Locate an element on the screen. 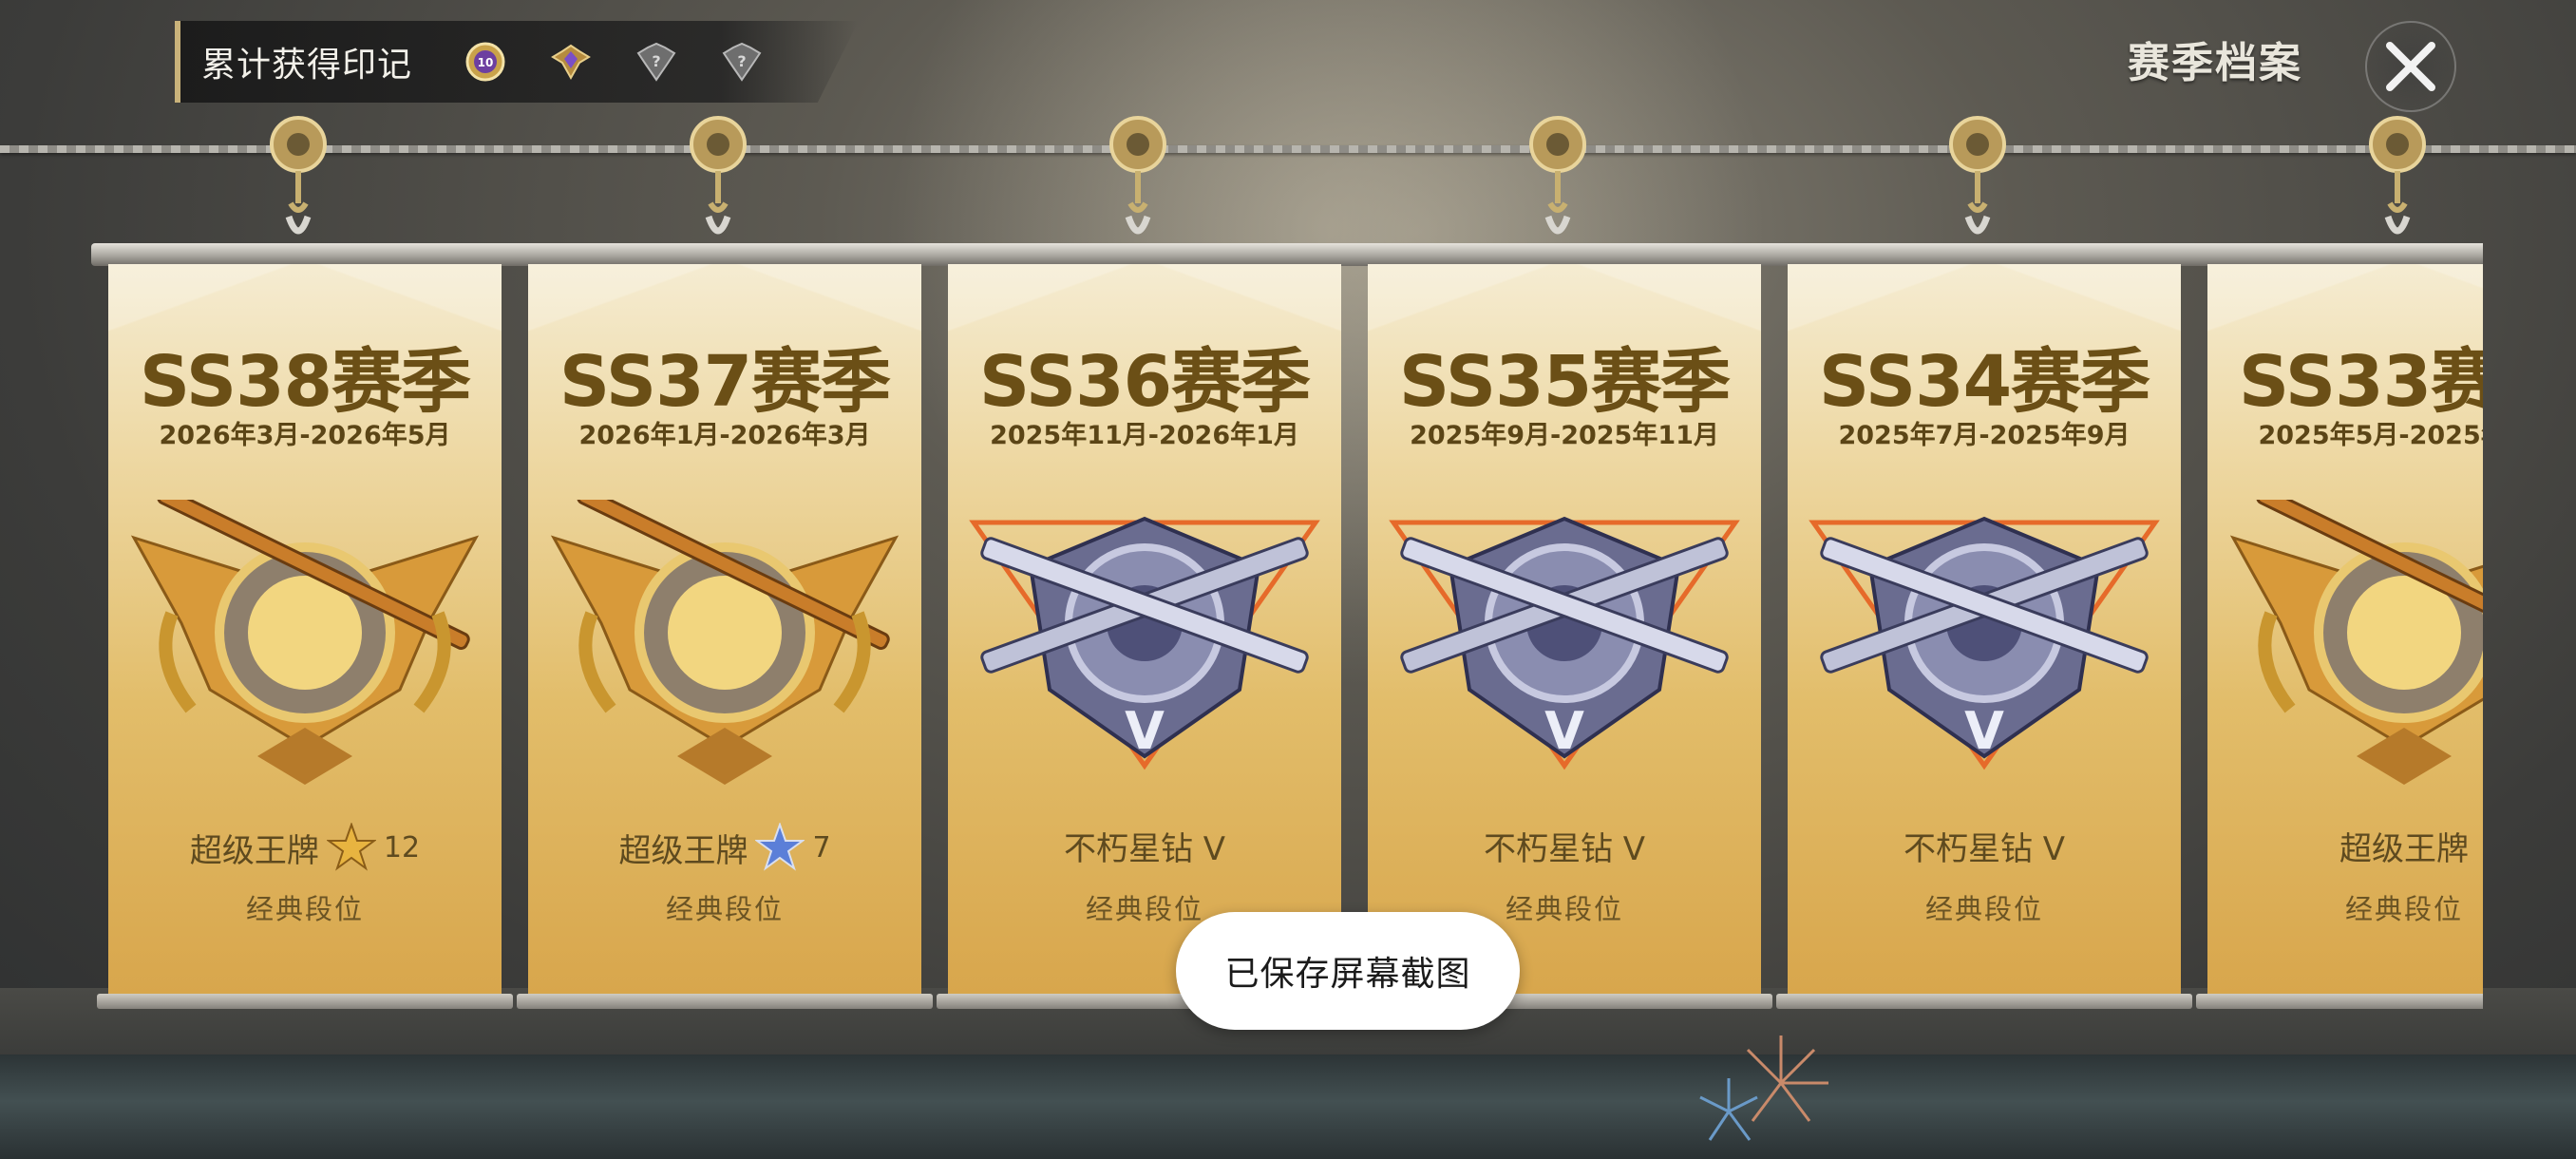 Image resolution: width=2576 pixels, height=1159 pixels. blue-star-icon is located at coordinates (780, 847).